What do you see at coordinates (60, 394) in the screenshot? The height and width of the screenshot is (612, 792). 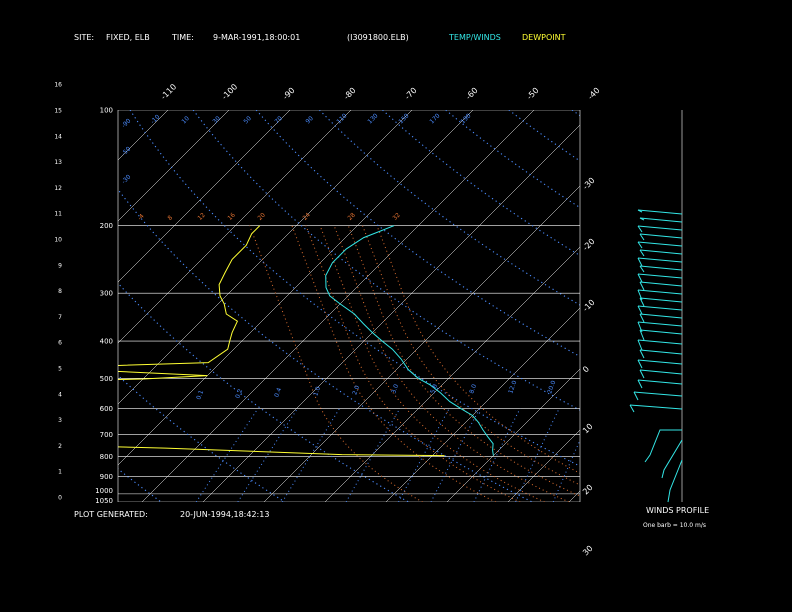 I see `height-tick-label: 4` at bounding box center [60, 394].